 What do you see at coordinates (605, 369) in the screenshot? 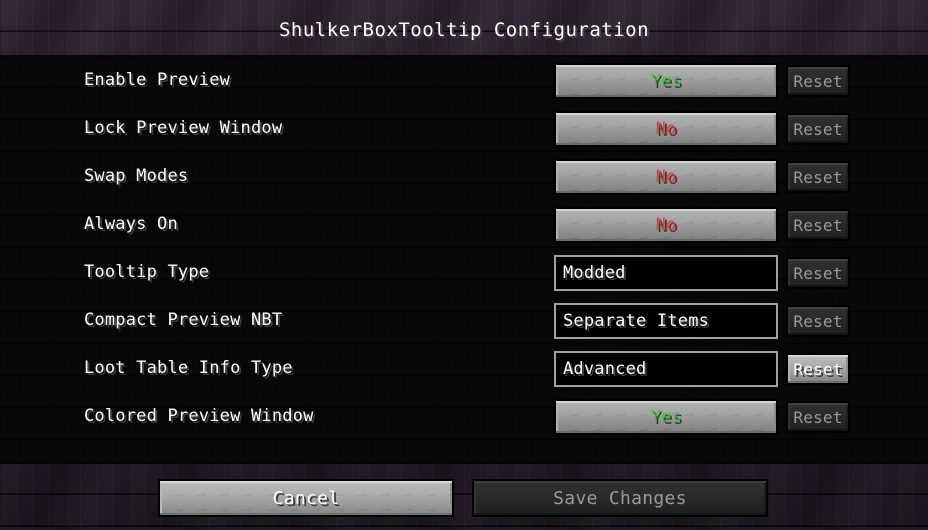
I see `option-value: Advanced` at bounding box center [605, 369].